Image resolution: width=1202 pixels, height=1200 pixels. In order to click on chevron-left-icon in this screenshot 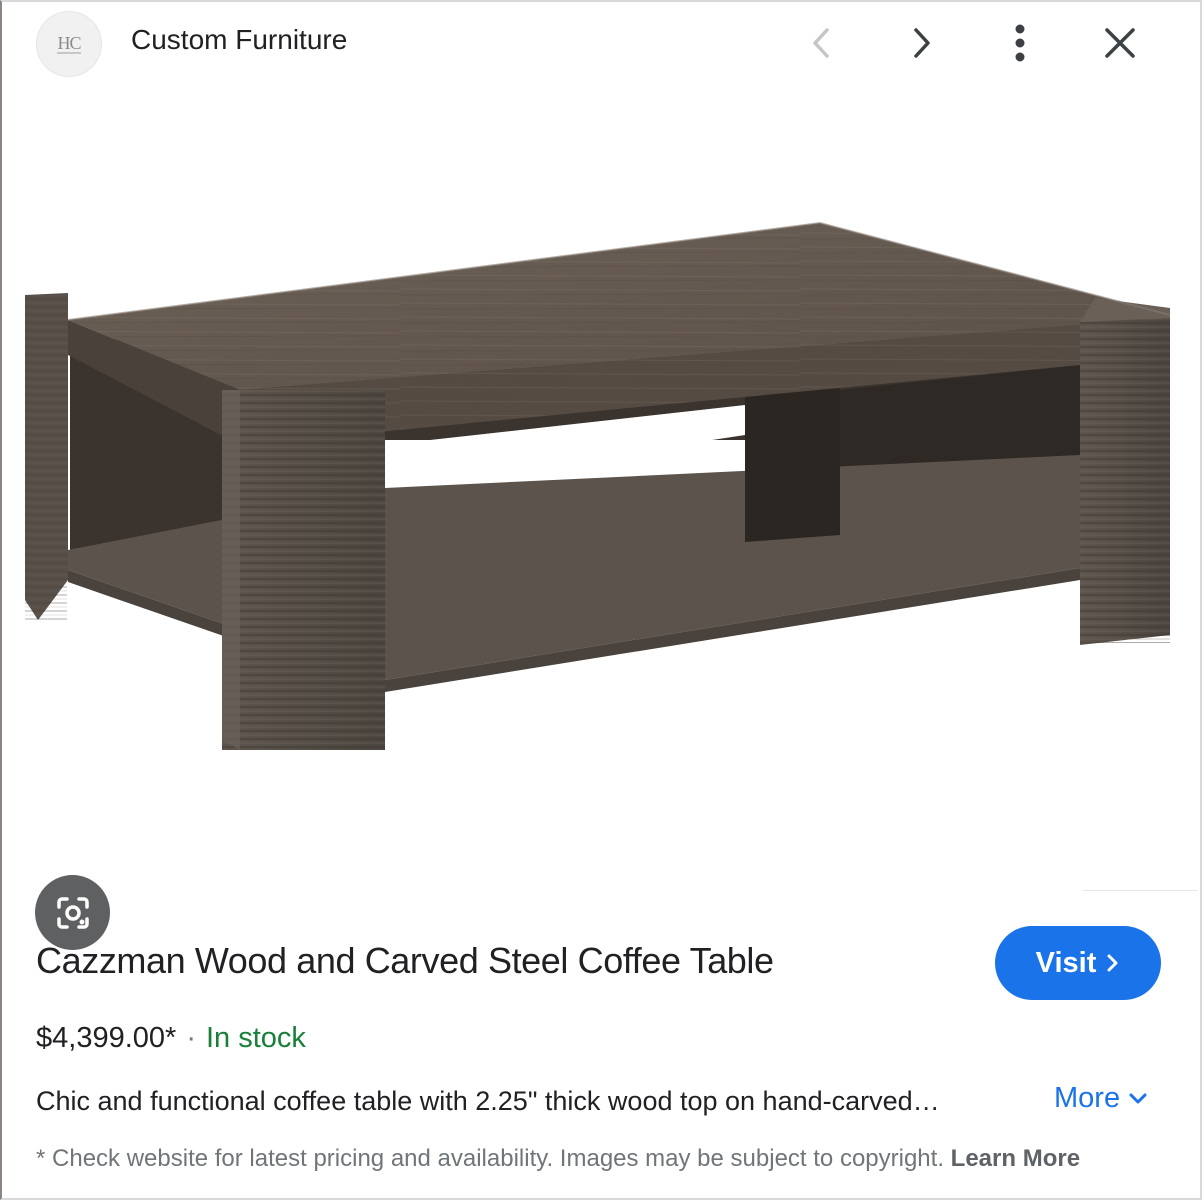, I will do `click(821, 43)`.